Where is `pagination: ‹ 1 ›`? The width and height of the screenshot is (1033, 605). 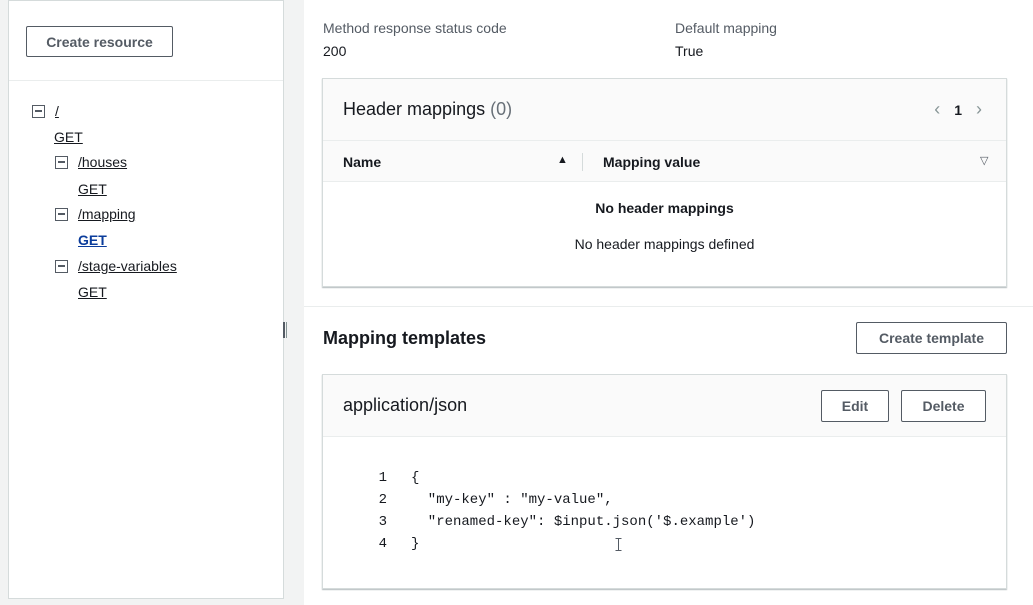 pagination: ‹ 1 › is located at coordinates (958, 109).